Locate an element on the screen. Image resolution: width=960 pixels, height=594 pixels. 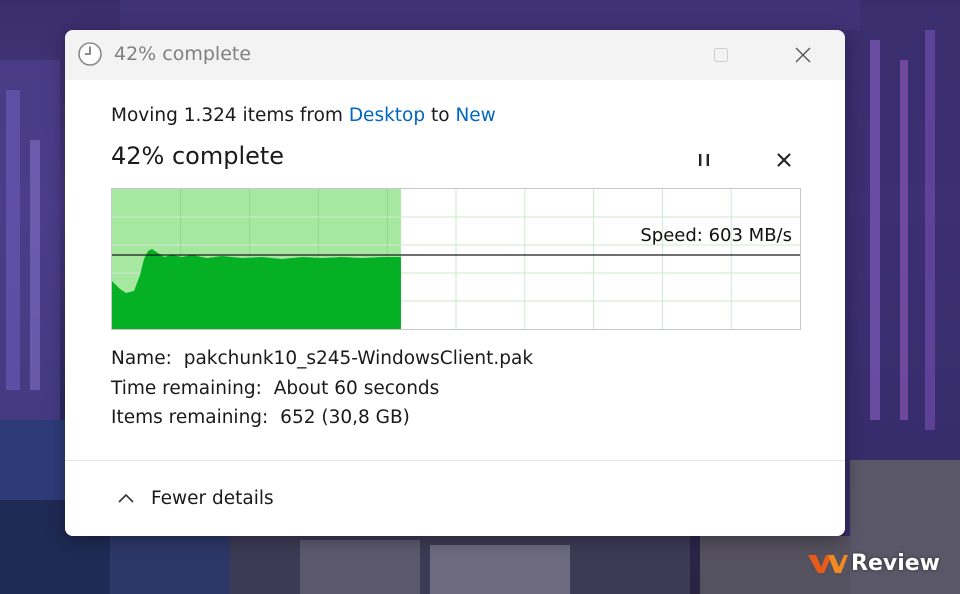
watermark: Review is located at coordinates (874, 563).